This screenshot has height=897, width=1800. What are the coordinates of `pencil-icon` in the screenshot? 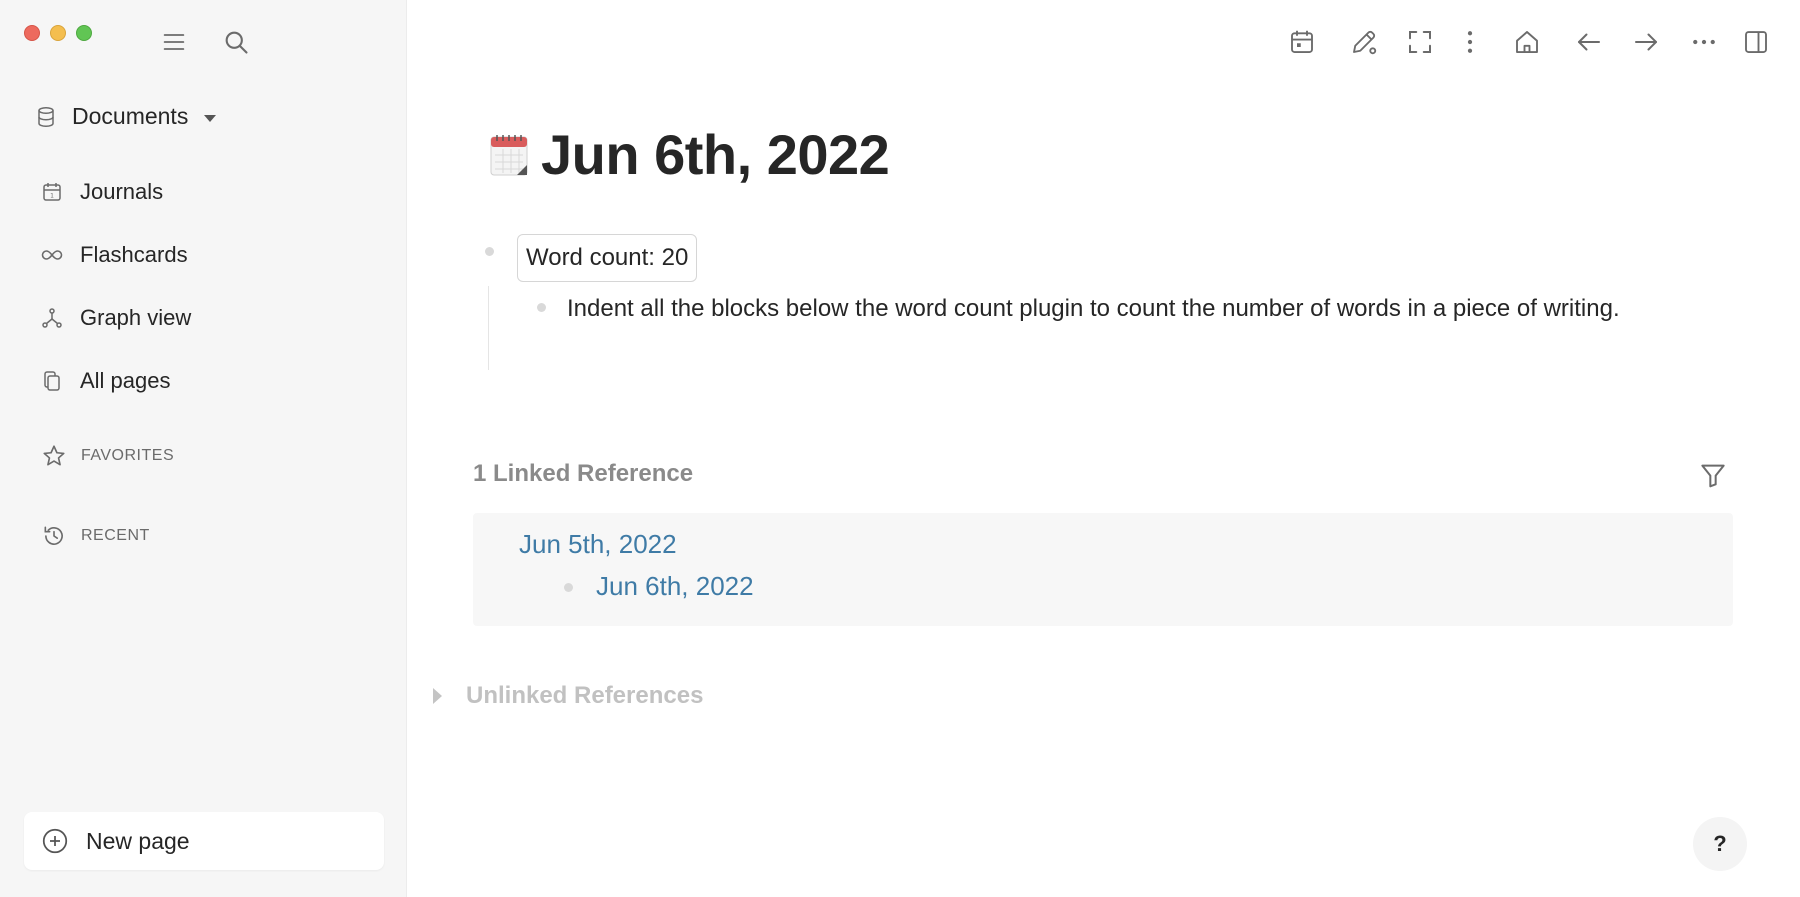 It's located at (1364, 42).